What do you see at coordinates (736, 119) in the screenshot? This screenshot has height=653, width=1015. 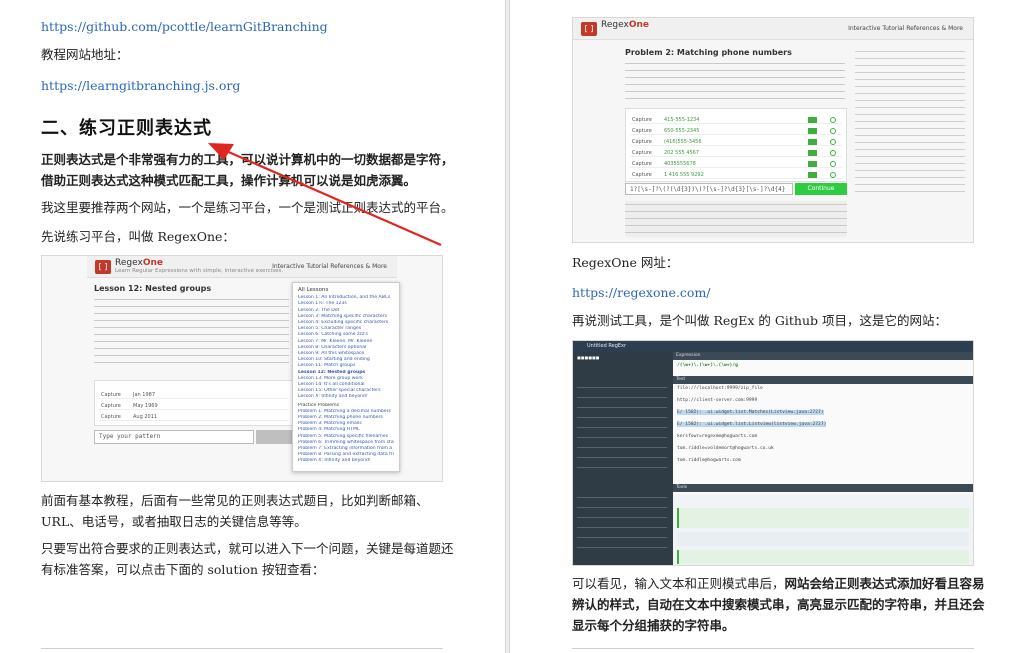 I see `table-row: Capture 415-555-1234` at bounding box center [736, 119].